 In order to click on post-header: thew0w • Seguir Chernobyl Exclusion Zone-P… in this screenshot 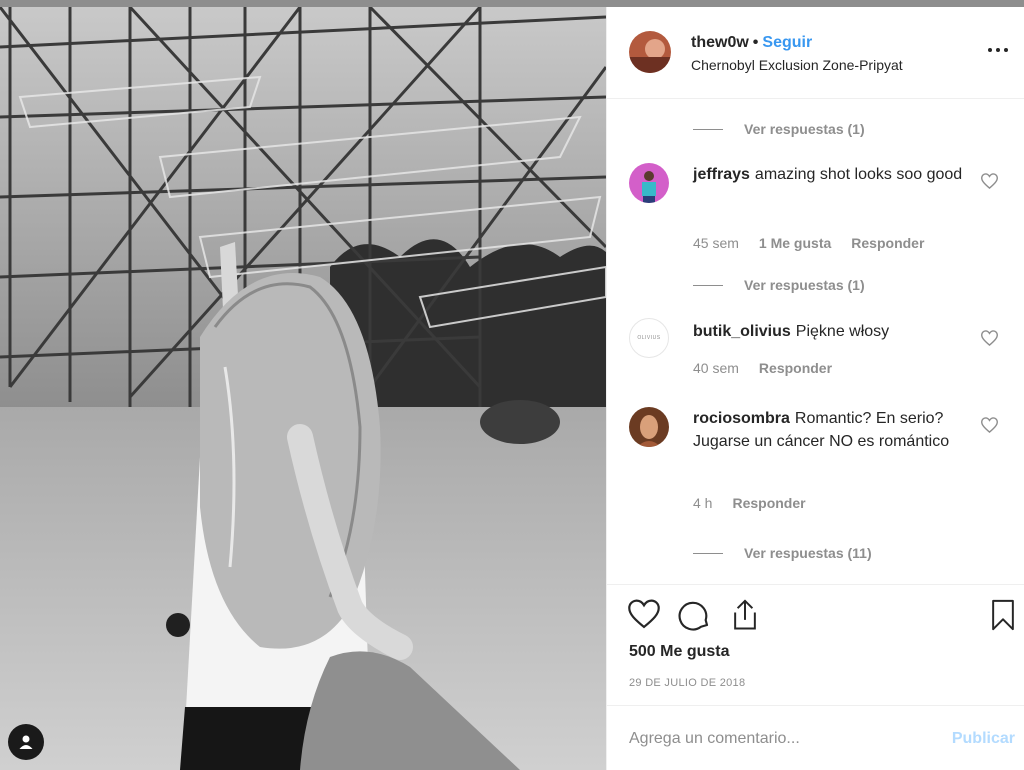, I will do `click(815, 53)`.